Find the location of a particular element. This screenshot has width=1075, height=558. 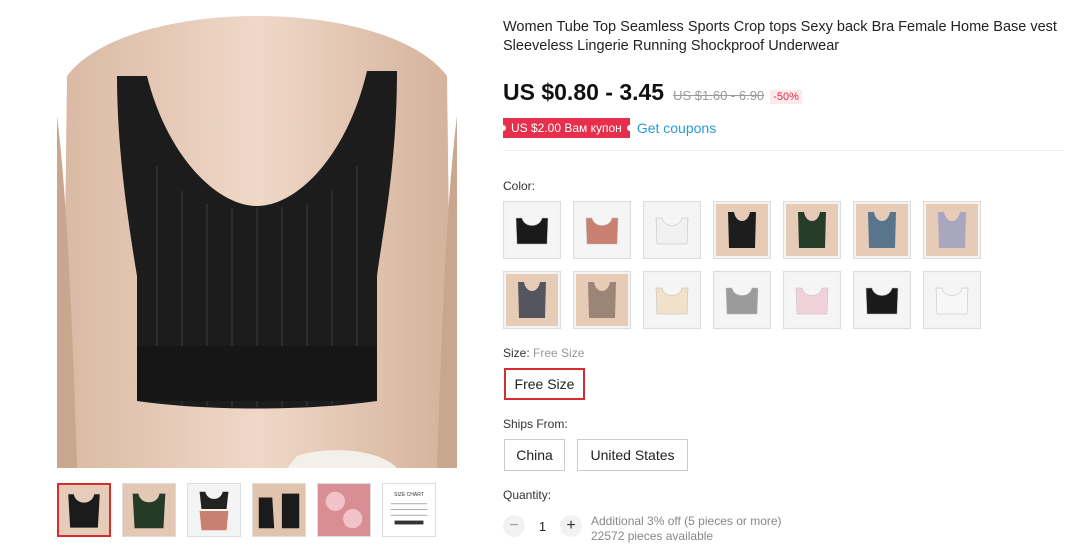

black-back-thumb-icon is located at coordinates (279, 510).